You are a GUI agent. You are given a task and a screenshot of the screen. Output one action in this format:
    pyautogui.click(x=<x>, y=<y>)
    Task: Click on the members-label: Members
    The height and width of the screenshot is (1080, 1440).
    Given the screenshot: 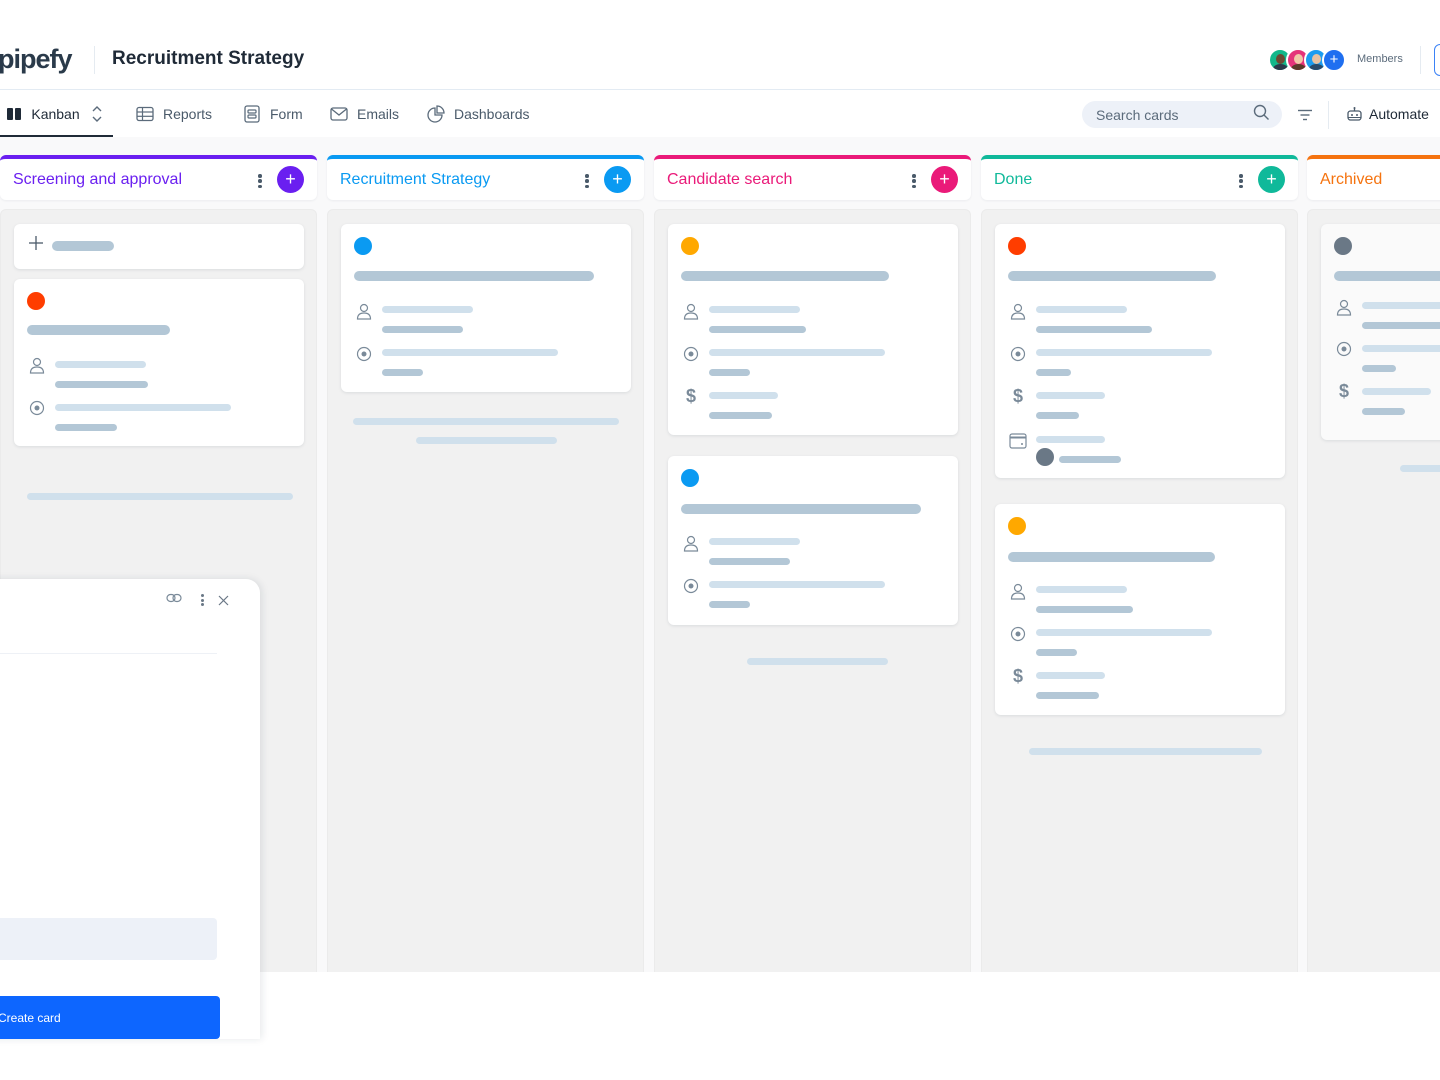 What is the action you would take?
    pyautogui.click(x=1380, y=59)
    